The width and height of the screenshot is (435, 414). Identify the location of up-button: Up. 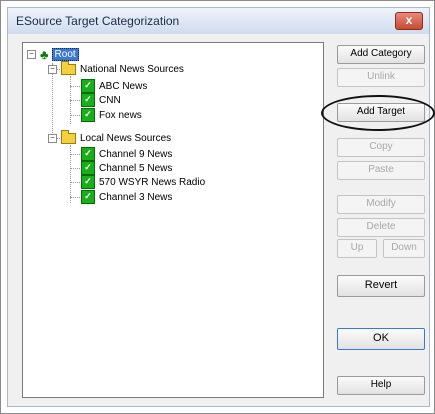
(357, 248).